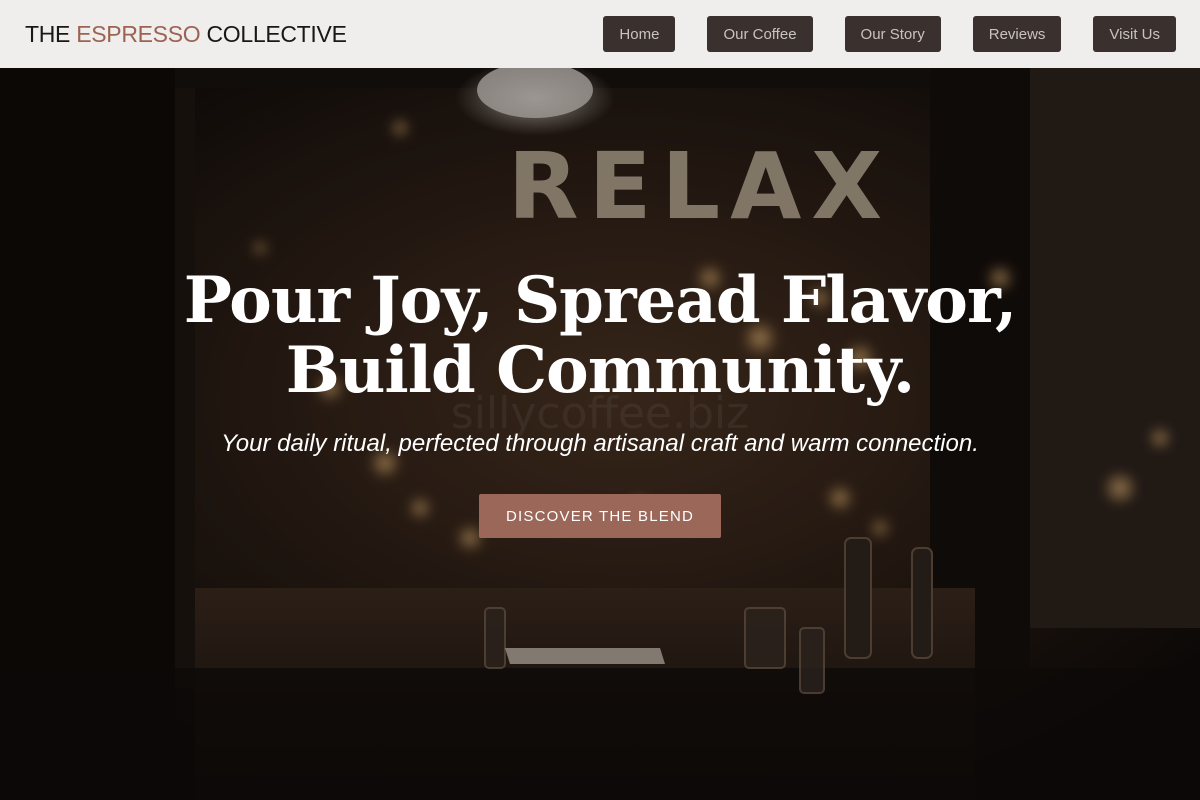 This screenshot has height=800, width=1200. I want to click on site-logo: THE ESPRESSO COLLECTIVE, so click(186, 34).